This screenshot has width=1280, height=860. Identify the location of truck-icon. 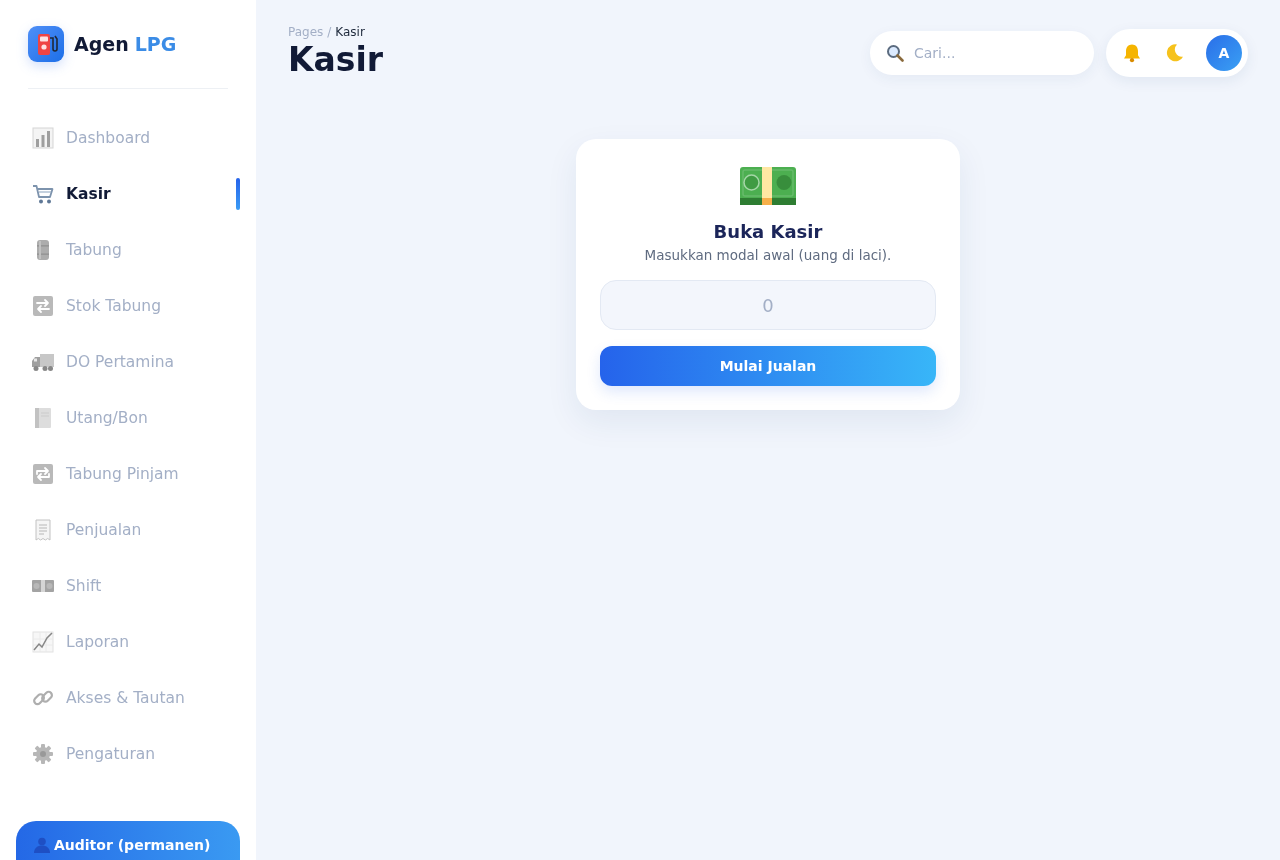
(43, 362).